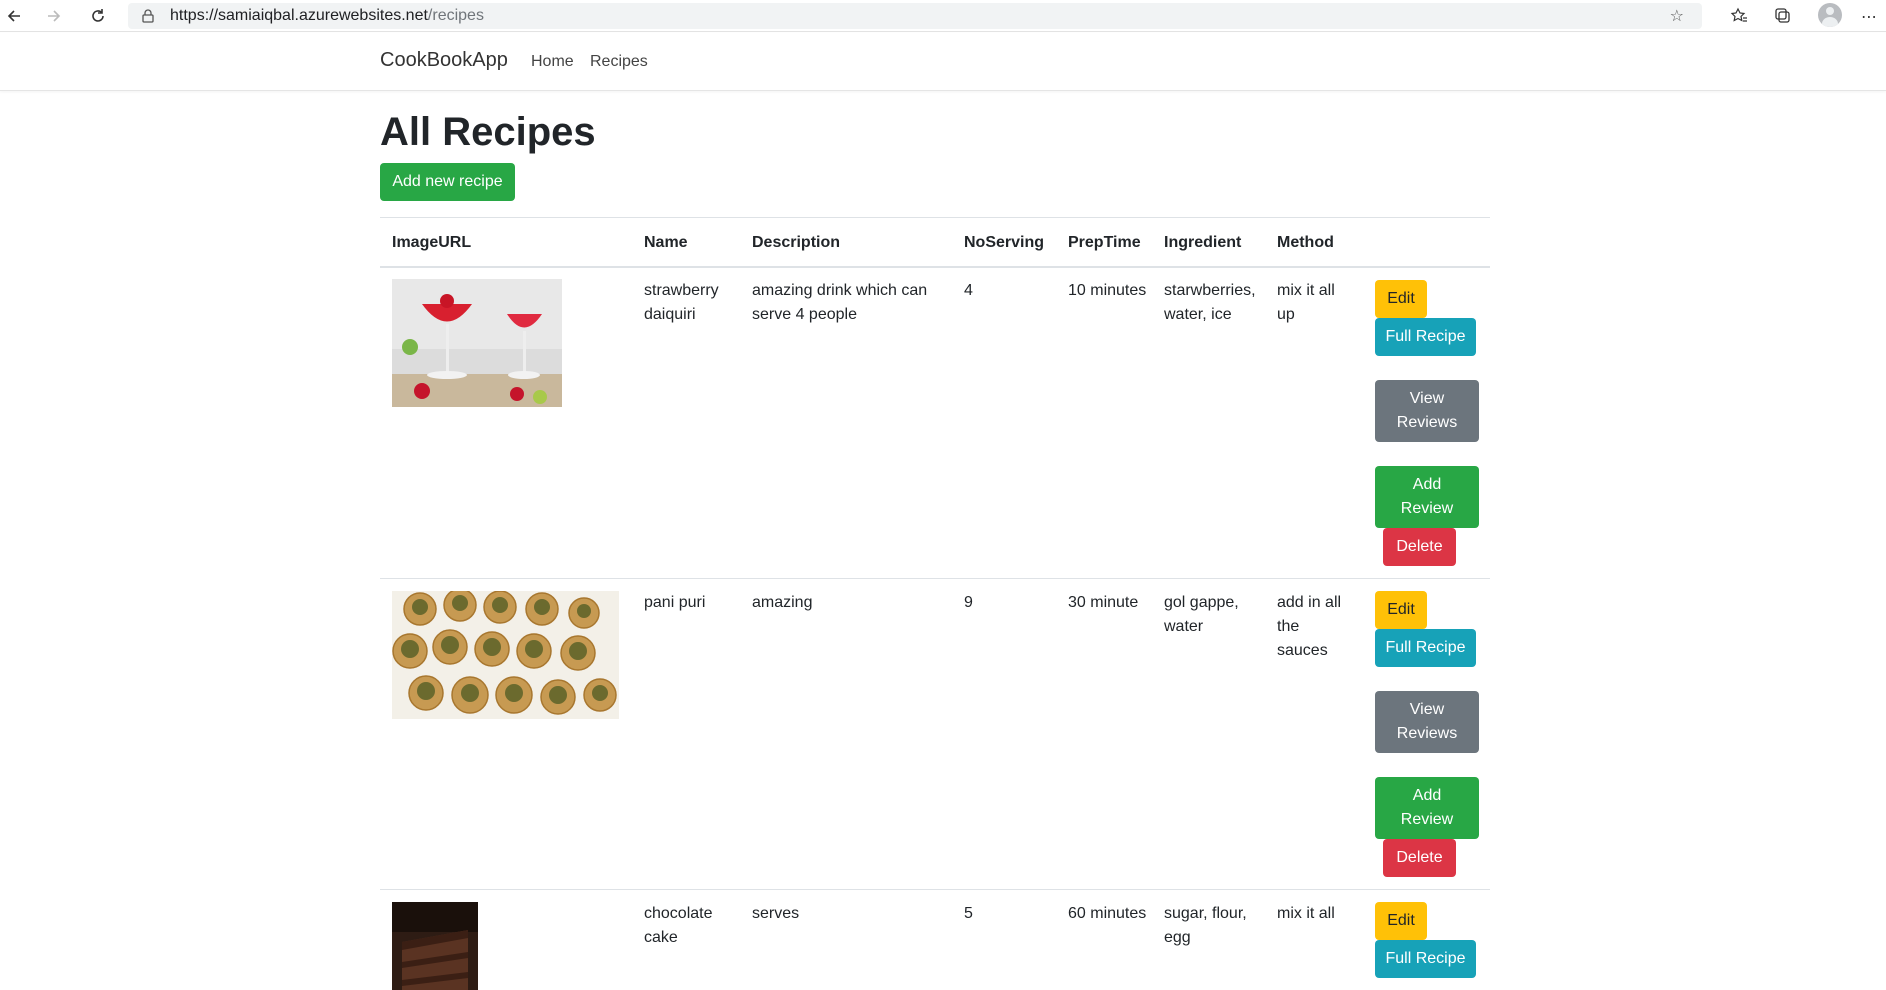 This screenshot has width=1886, height=990. What do you see at coordinates (1203, 242) in the screenshot?
I see `header-ingredient: Ingredient` at bounding box center [1203, 242].